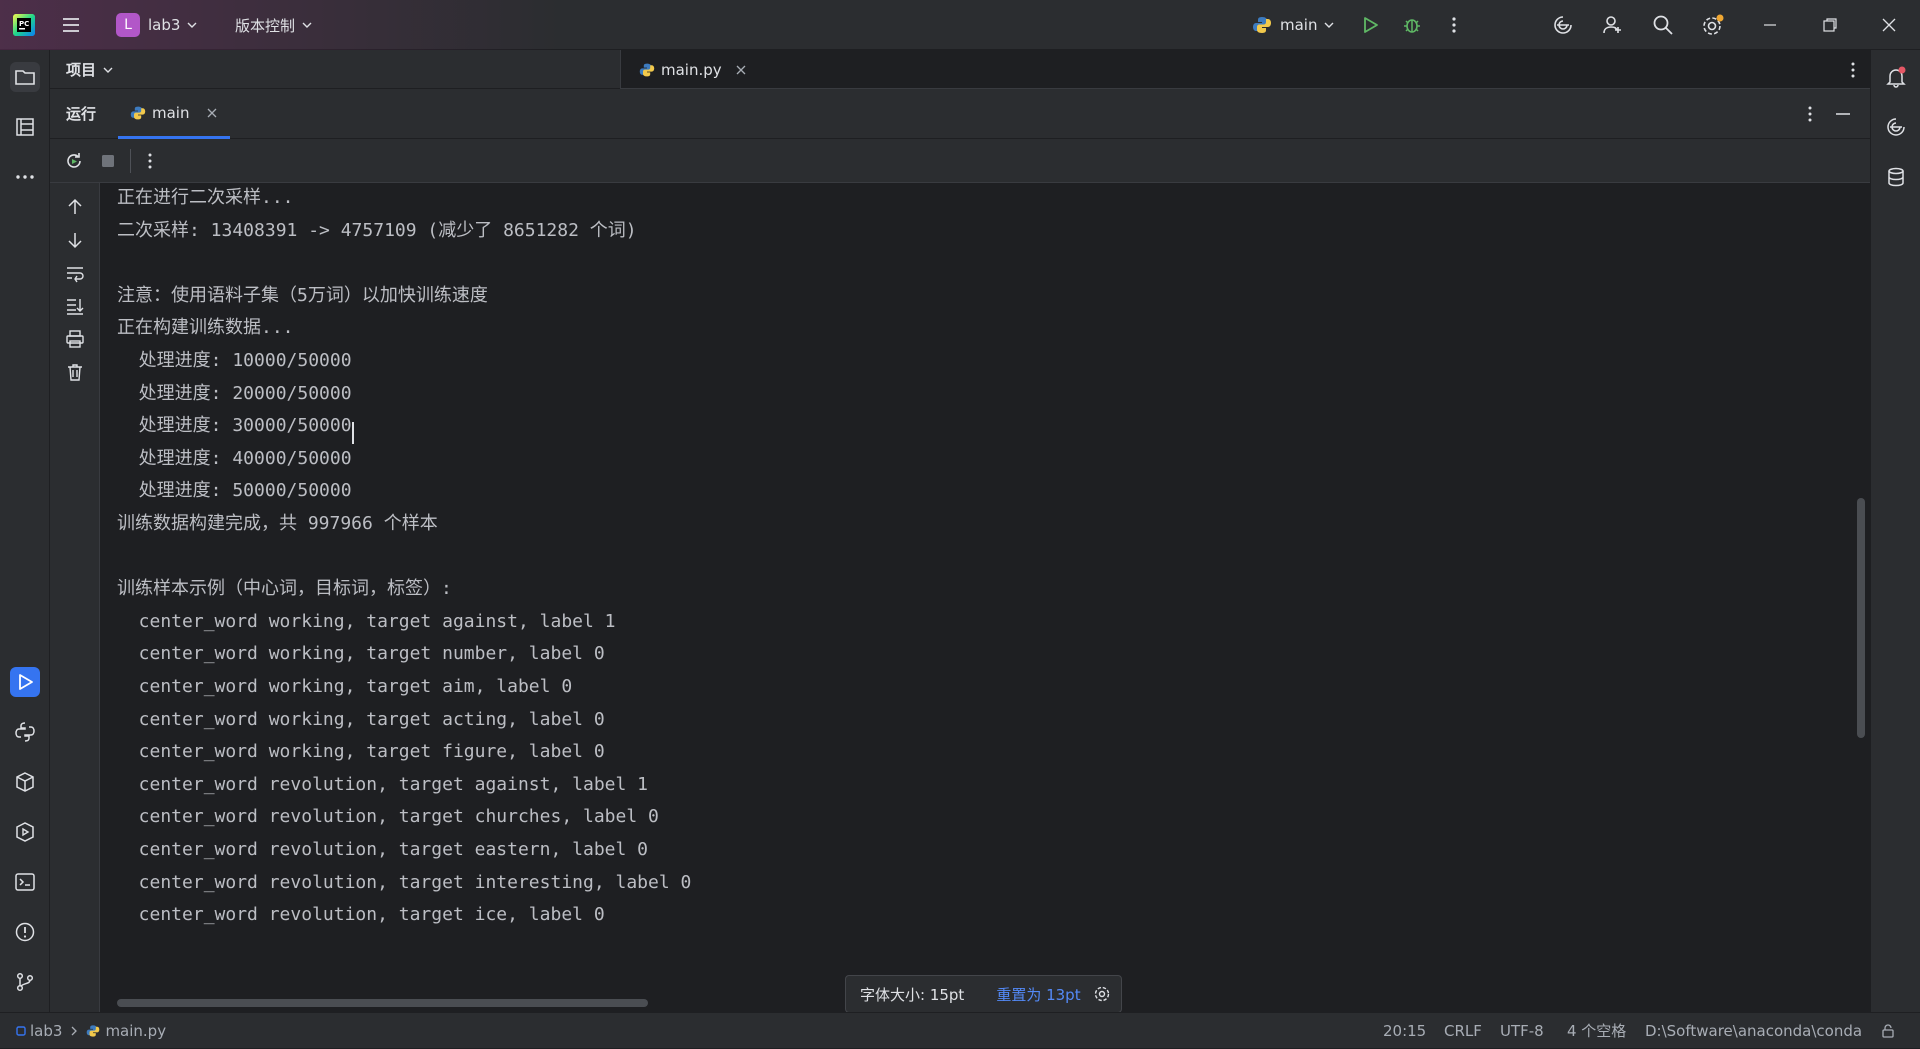  What do you see at coordinates (25, 682) in the screenshot?
I see `run-tool-window-icon` at bounding box center [25, 682].